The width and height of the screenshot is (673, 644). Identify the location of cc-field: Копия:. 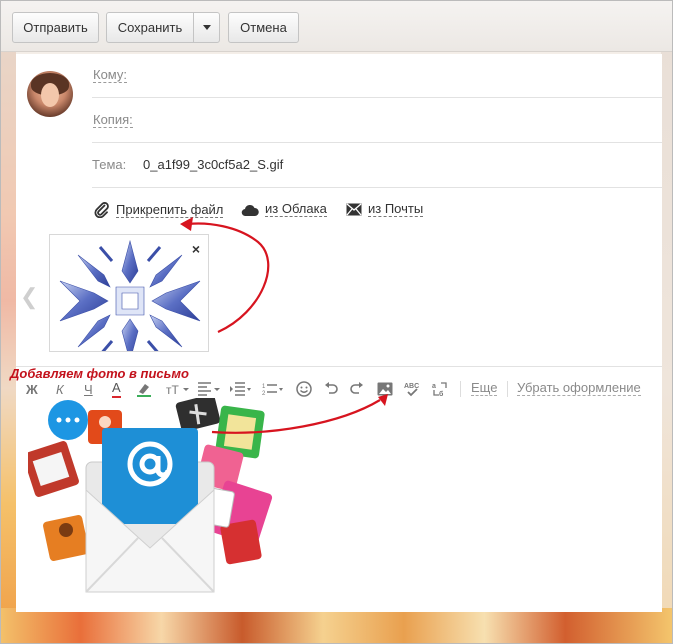
(377, 121).